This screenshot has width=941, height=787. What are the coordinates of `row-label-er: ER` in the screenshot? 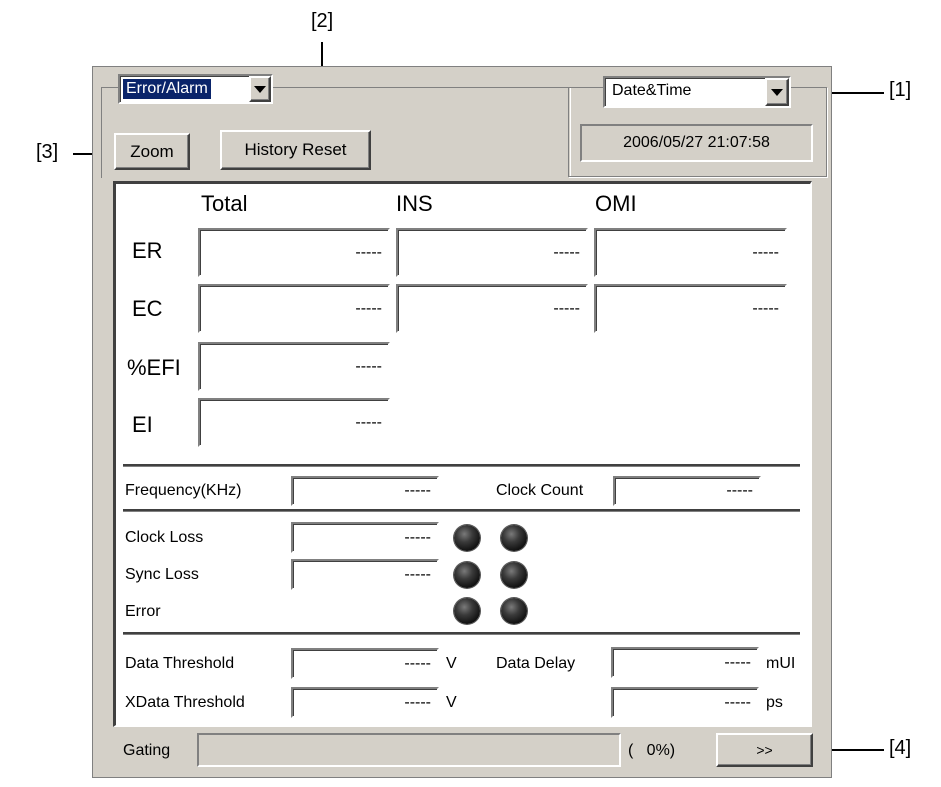 It's located at (147, 250).